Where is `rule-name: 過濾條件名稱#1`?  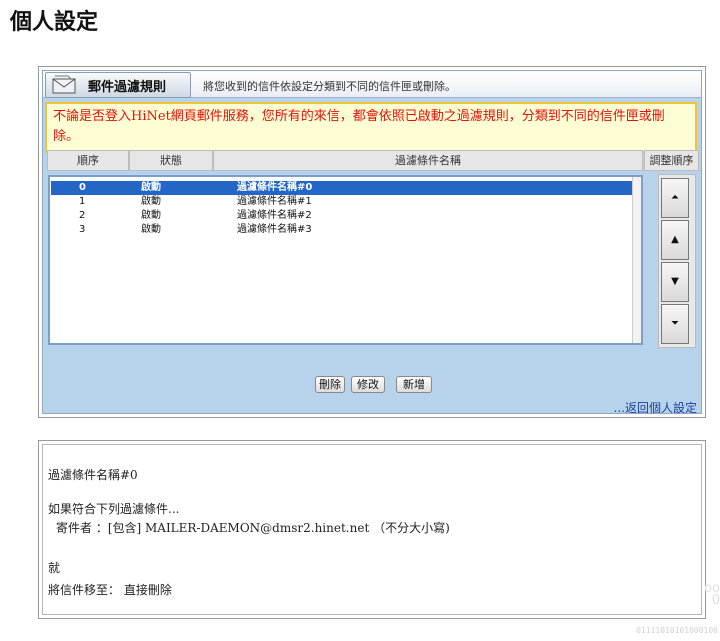
rule-name: 過濾條件名稱#1 is located at coordinates (274, 201).